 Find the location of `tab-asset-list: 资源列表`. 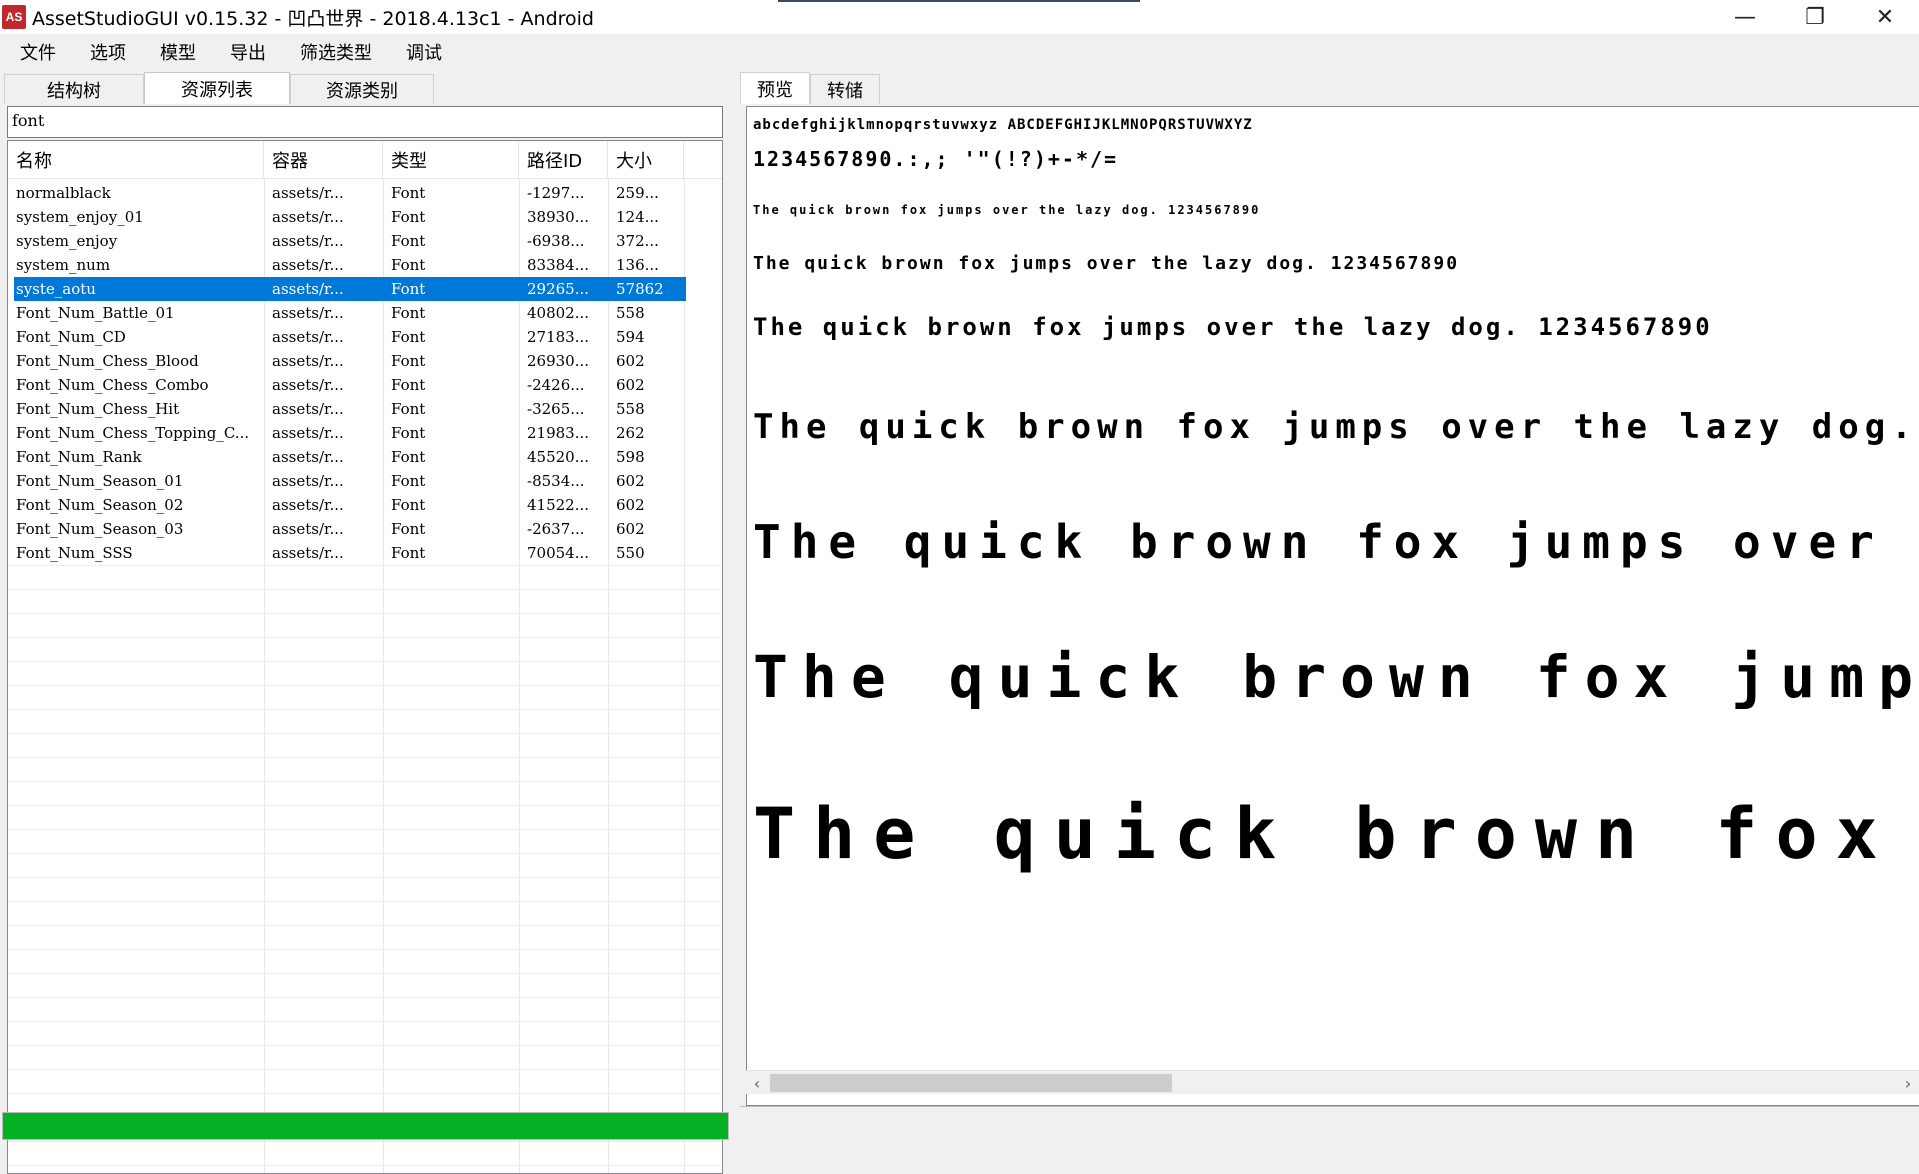

tab-asset-list: 资源列表 is located at coordinates (217, 88).